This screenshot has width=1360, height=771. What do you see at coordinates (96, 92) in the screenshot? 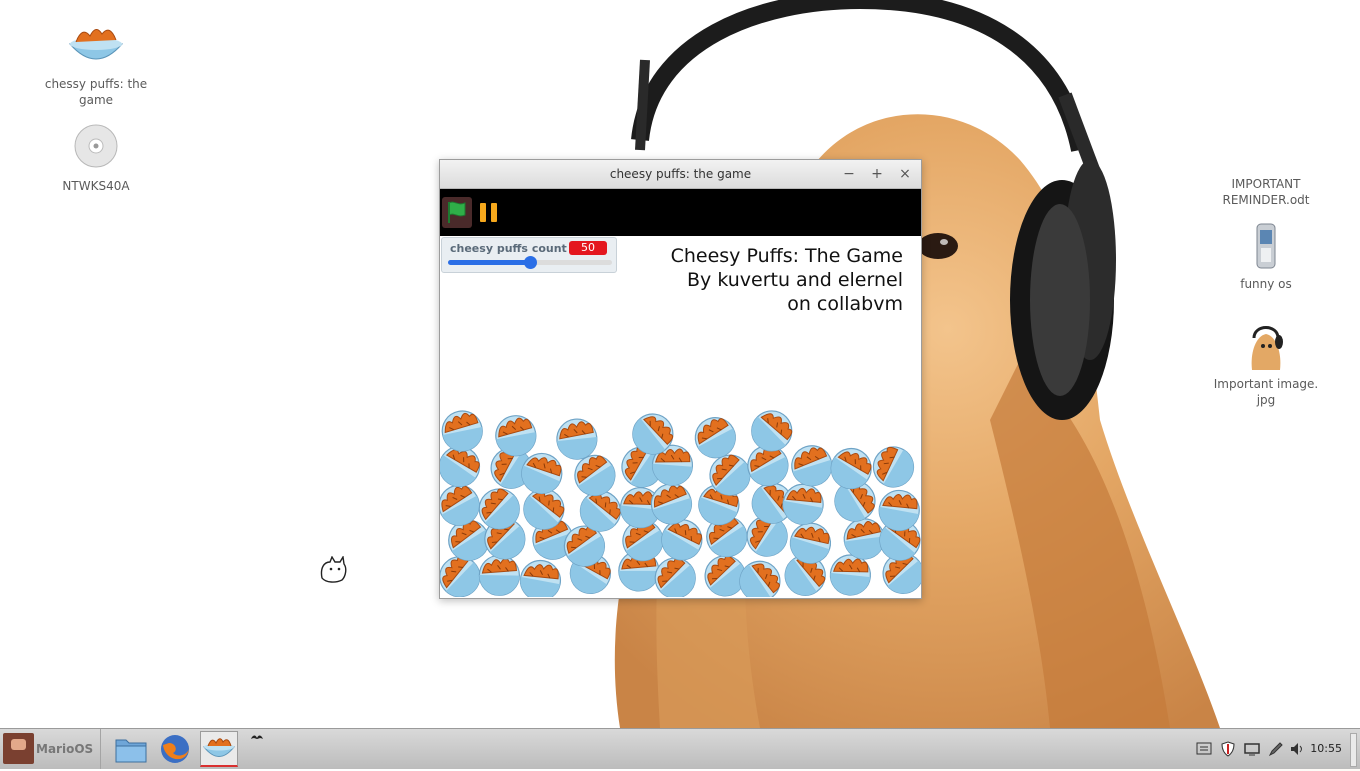
I see `desktop-icon-label: chessy puffs: the game` at bounding box center [96, 92].